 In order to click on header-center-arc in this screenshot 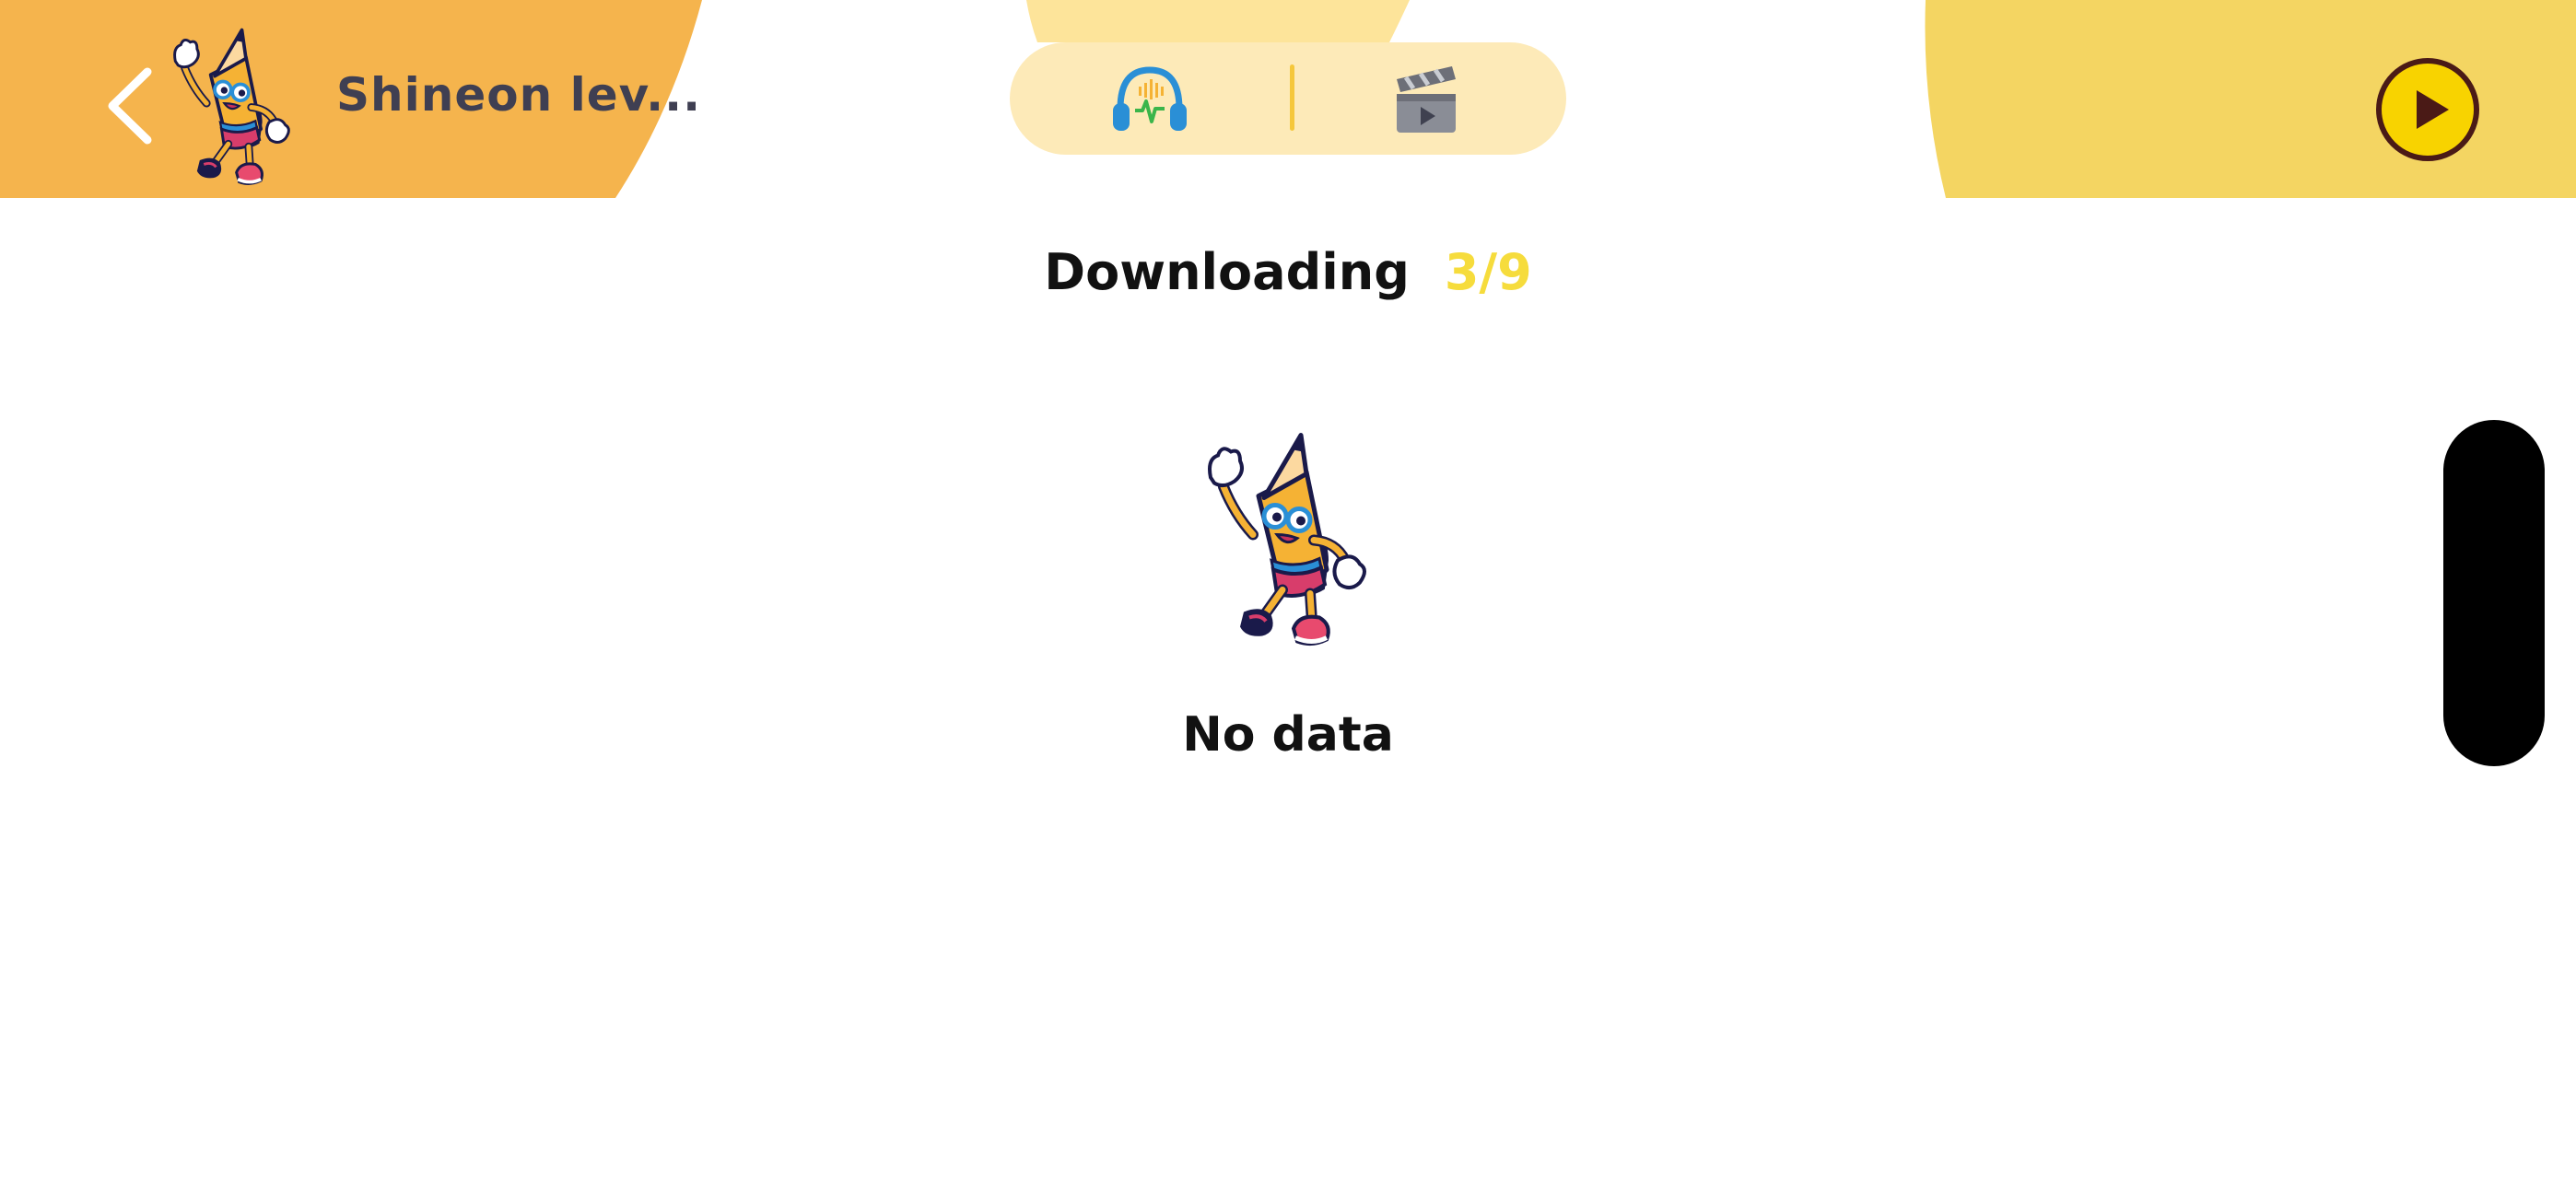, I will do `click(1218, 21)`.